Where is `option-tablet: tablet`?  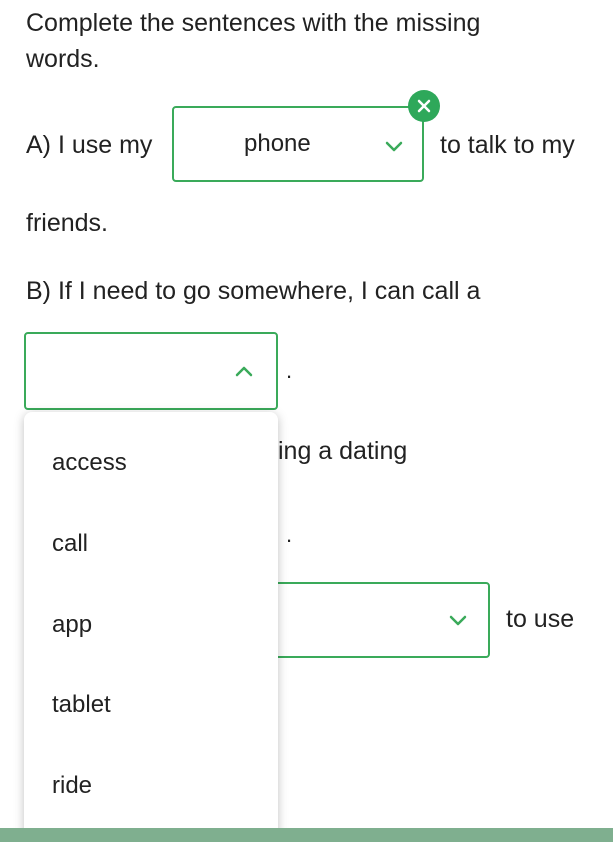 option-tablet: tablet is located at coordinates (81, 705).